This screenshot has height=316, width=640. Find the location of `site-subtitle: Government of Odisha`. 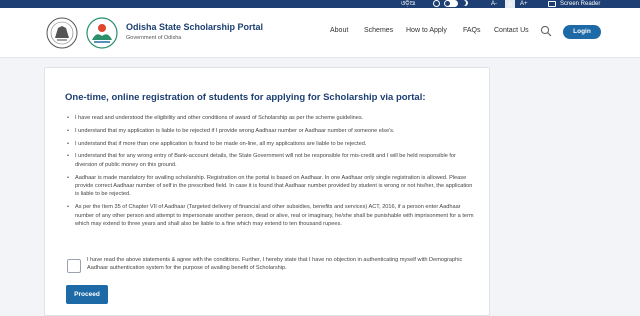

site-subtitle: Government of Odisha is located at coordinates (154, 38).